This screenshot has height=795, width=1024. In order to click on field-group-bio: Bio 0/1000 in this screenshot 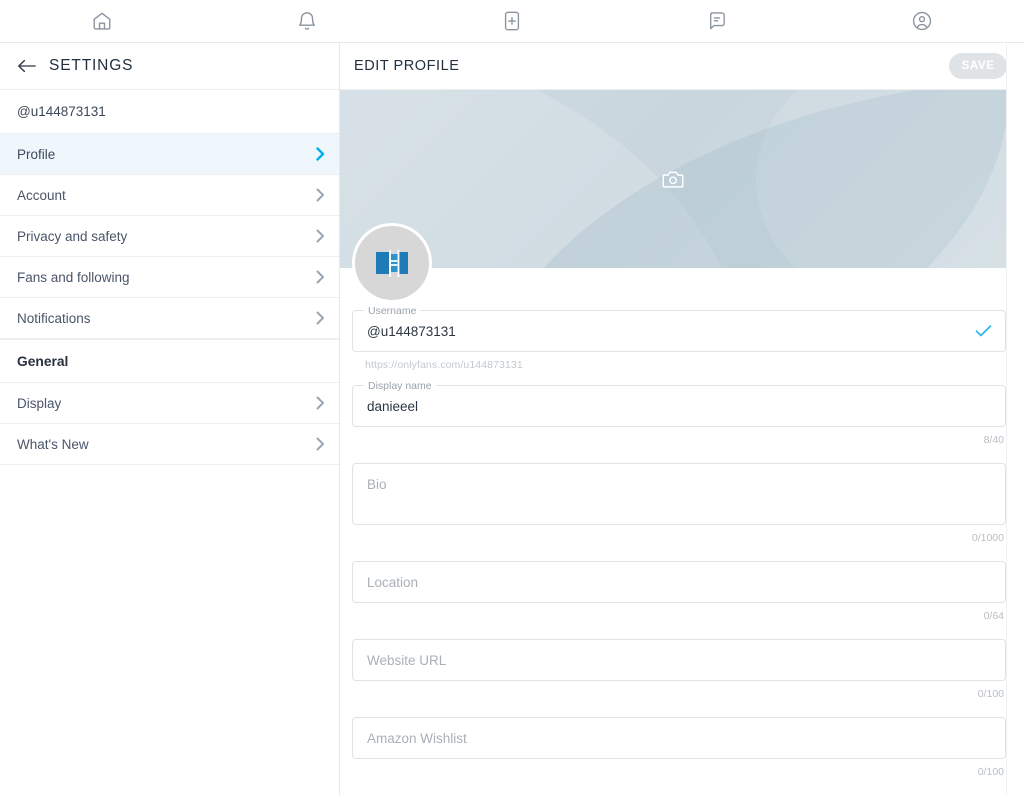, I will do `click(679, 503)`.